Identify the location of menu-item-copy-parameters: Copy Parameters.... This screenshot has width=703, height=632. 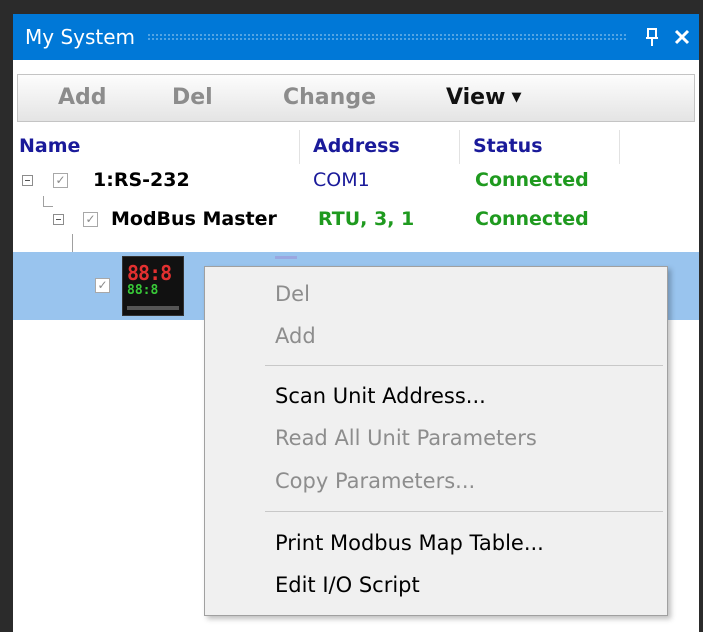
(375, 481).